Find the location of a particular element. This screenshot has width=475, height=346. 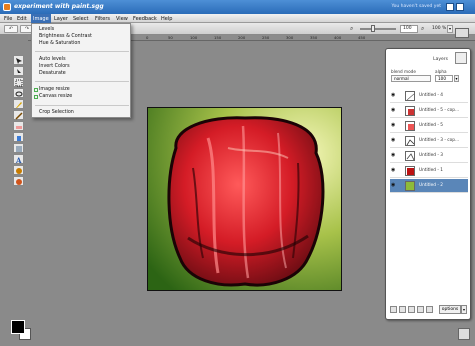

navigator-toggle-icon is located at coordinates (464, 334).